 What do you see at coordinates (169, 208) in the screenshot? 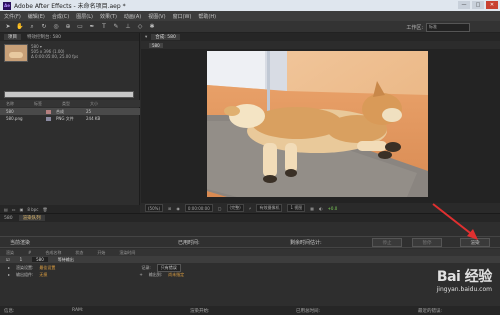
I see `safe-zones-icon: ⊞` at bounding box center [169, 208].